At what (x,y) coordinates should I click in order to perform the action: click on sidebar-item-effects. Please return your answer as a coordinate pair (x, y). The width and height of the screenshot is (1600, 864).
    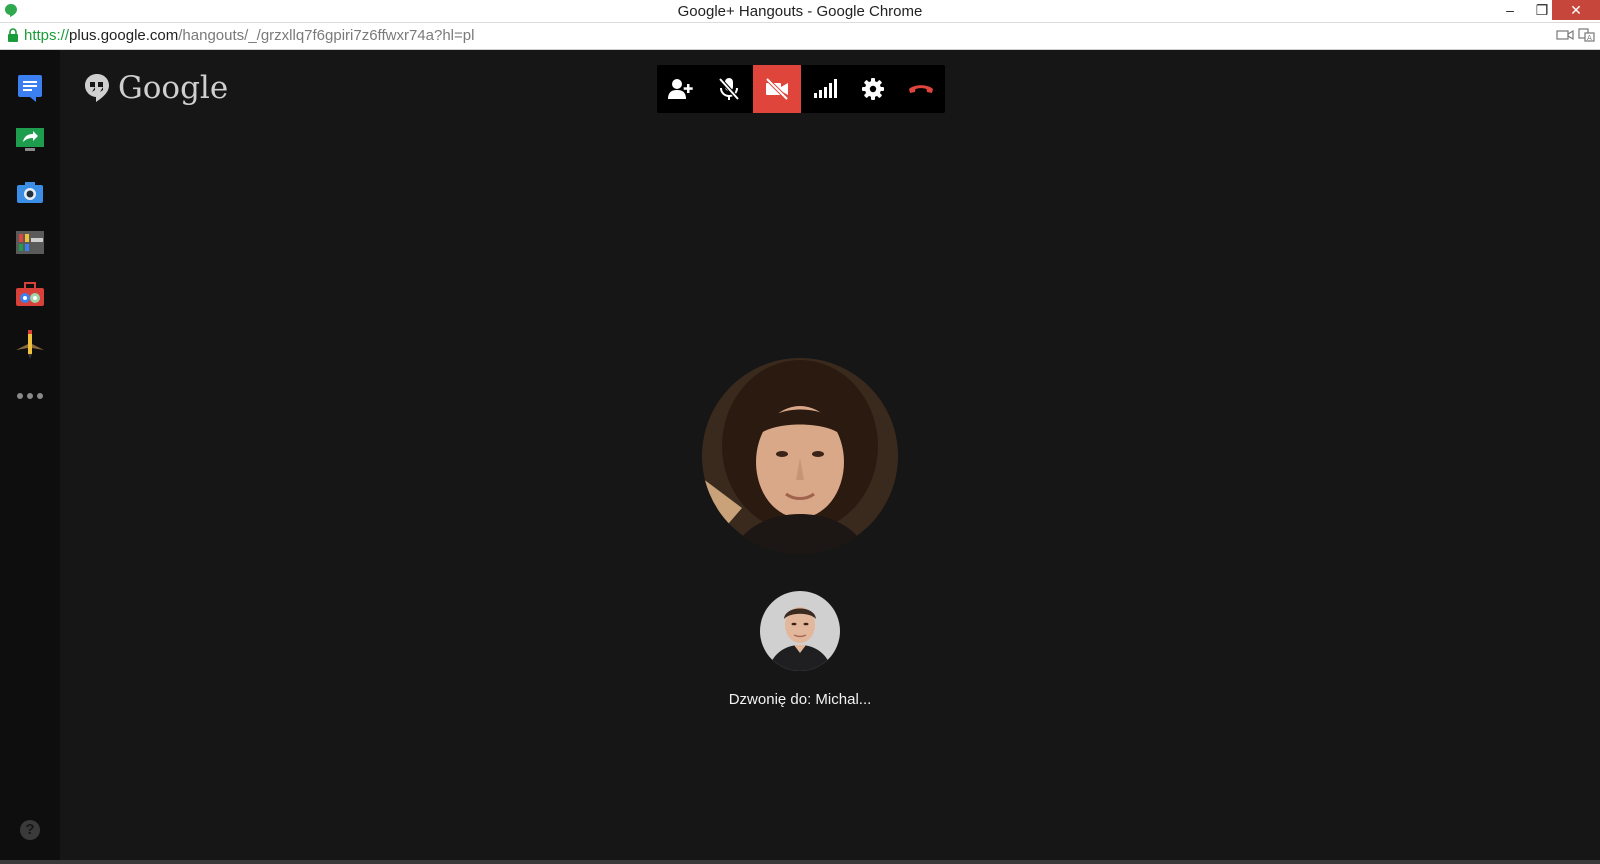
    Looking at the image, I should click on (30, 294).